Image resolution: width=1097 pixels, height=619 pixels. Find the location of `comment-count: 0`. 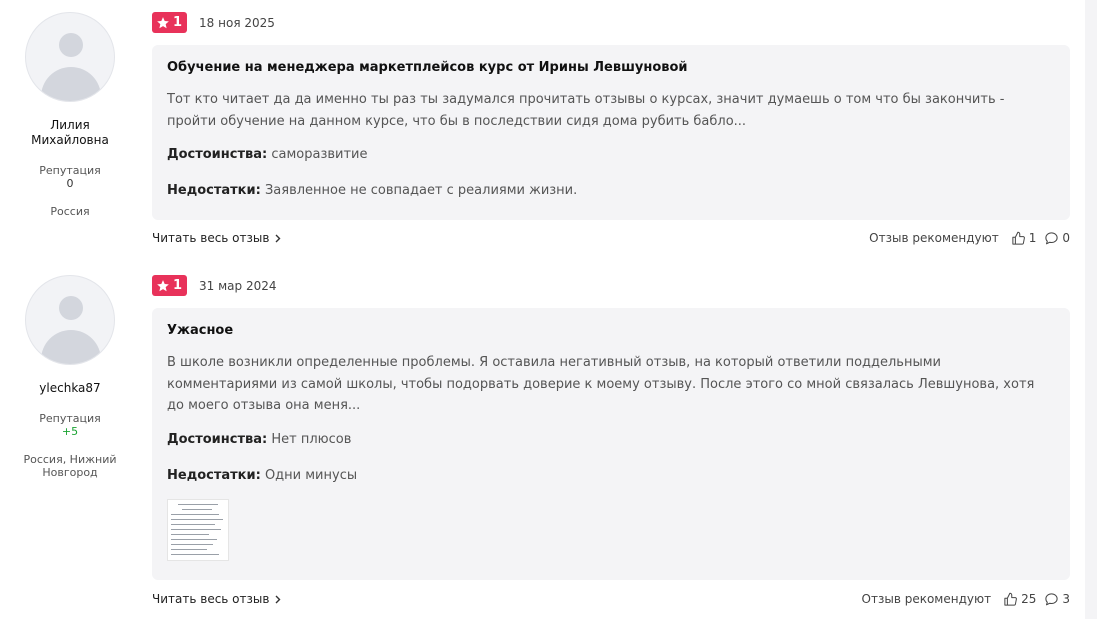

comment-count: 0 is located at coordinates (1066, 238).